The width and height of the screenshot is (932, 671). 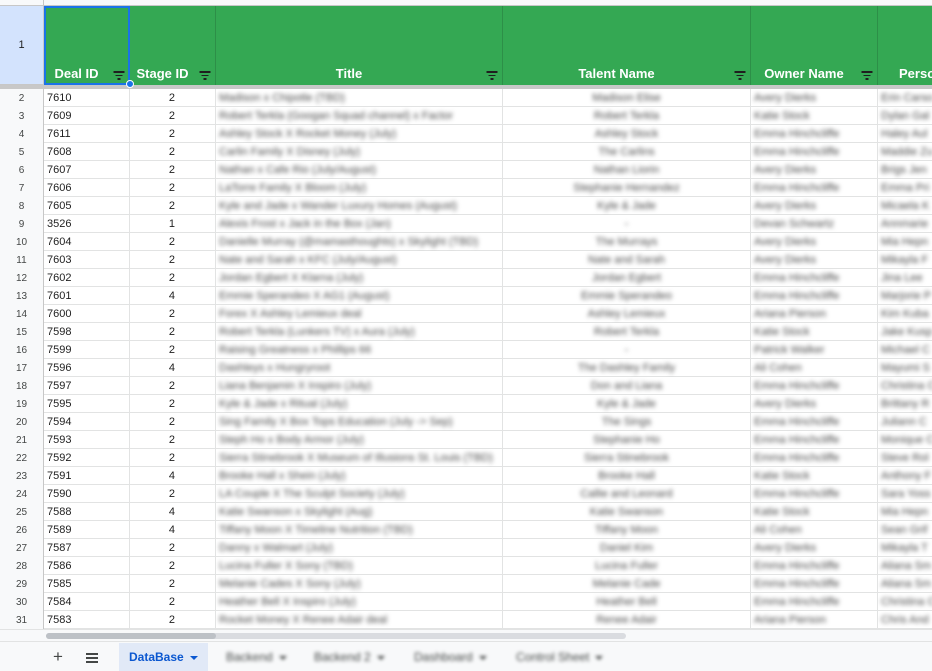 What do you see at coordinates (814, 242) in the screenshot?
I see `cell-owner-name: Avery Dierks` at bounding box center [814, 242].